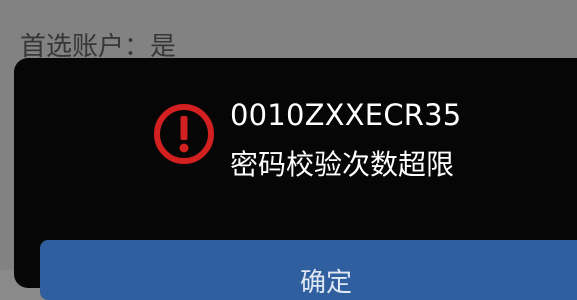  Describe the element at coordinates (184, 134) in the screenshot. I see `alert-circle-icon` at that location.